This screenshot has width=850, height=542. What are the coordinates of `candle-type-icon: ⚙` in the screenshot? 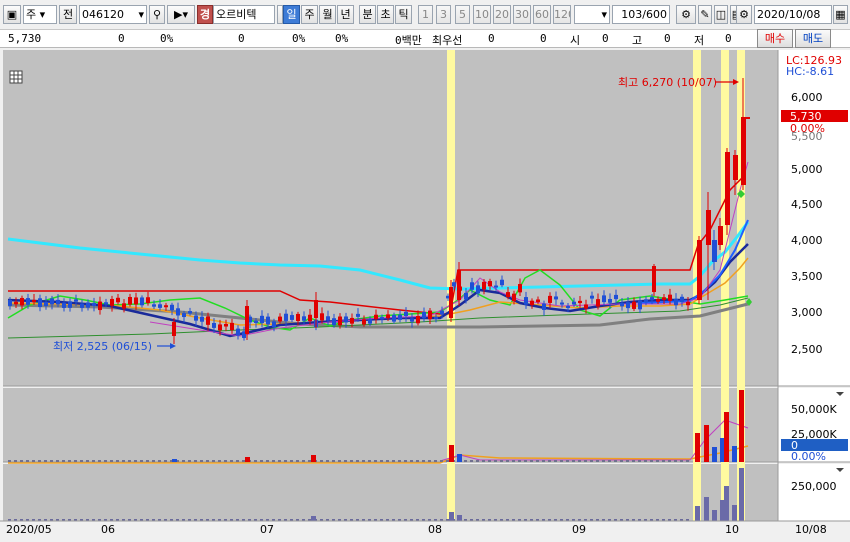 It's located at (686, 14).